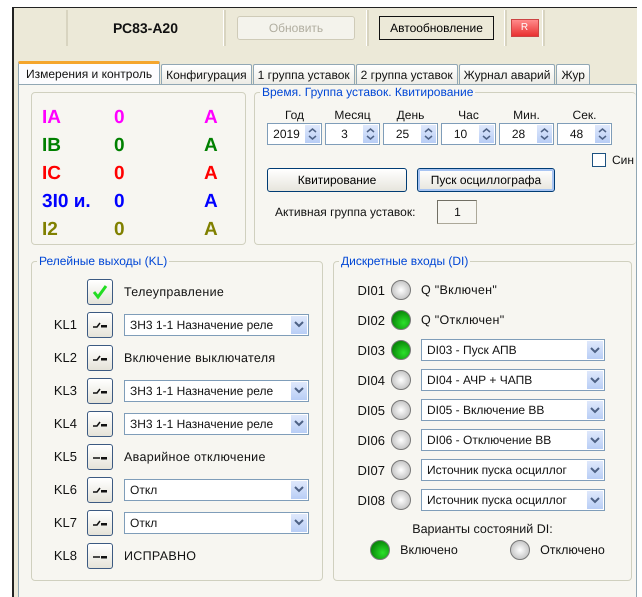 The width and height of the screenshot is (642, 597). Describe the element at coordinates (584, 115) in the screenshot. I see `field-label: Сек.` at that location.